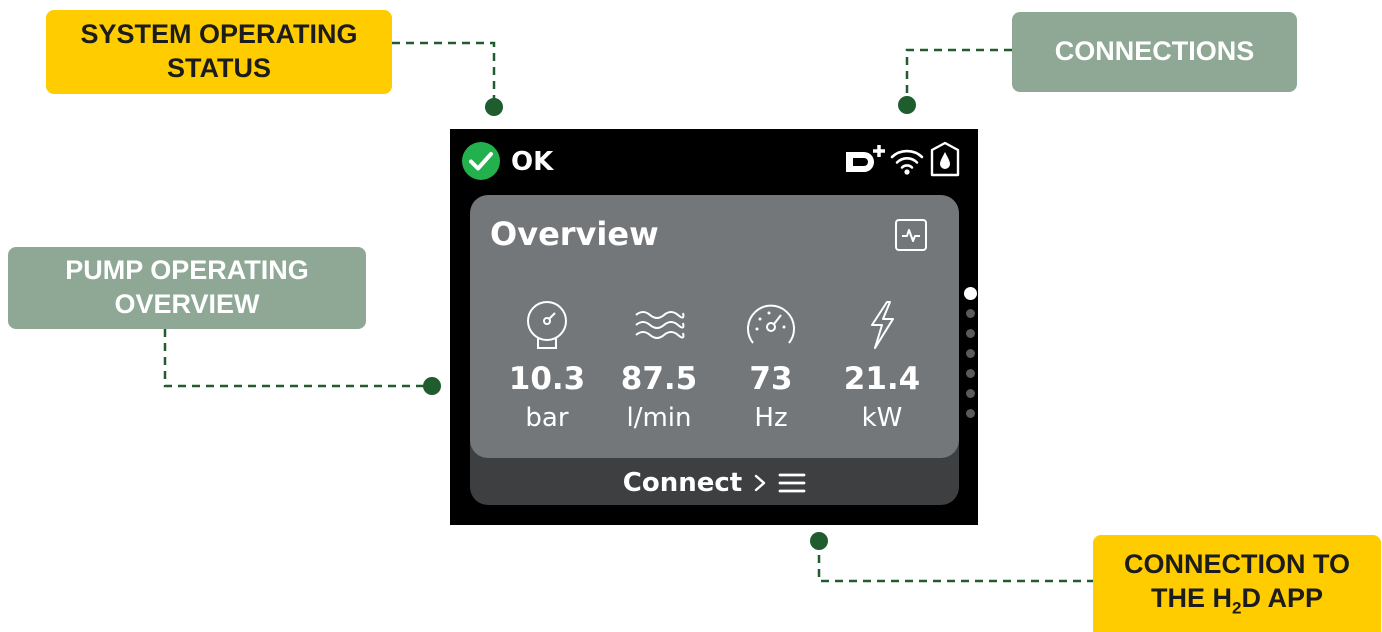  I want to click on metric-frequency: 73 Hz, so click(771, 366).